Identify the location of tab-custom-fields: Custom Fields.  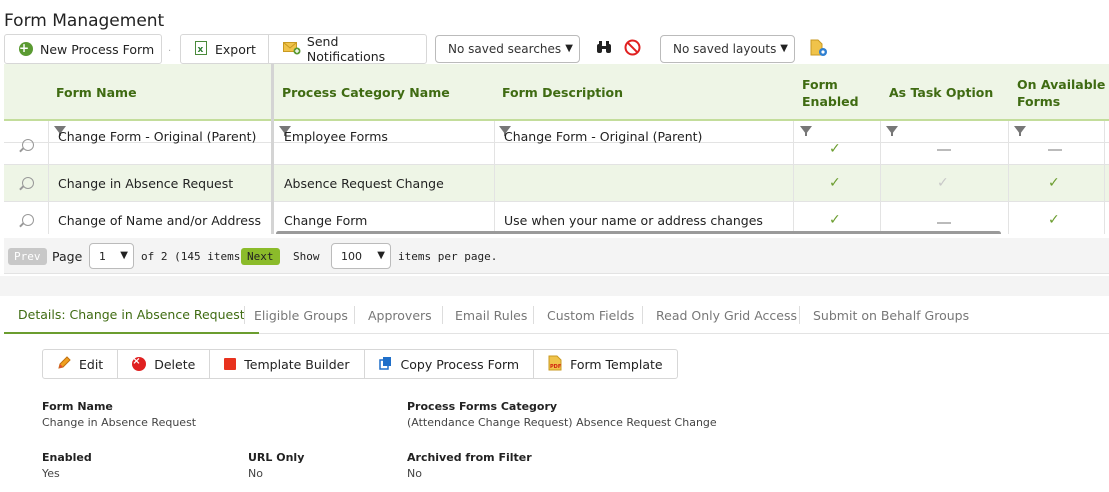
(590, 315).